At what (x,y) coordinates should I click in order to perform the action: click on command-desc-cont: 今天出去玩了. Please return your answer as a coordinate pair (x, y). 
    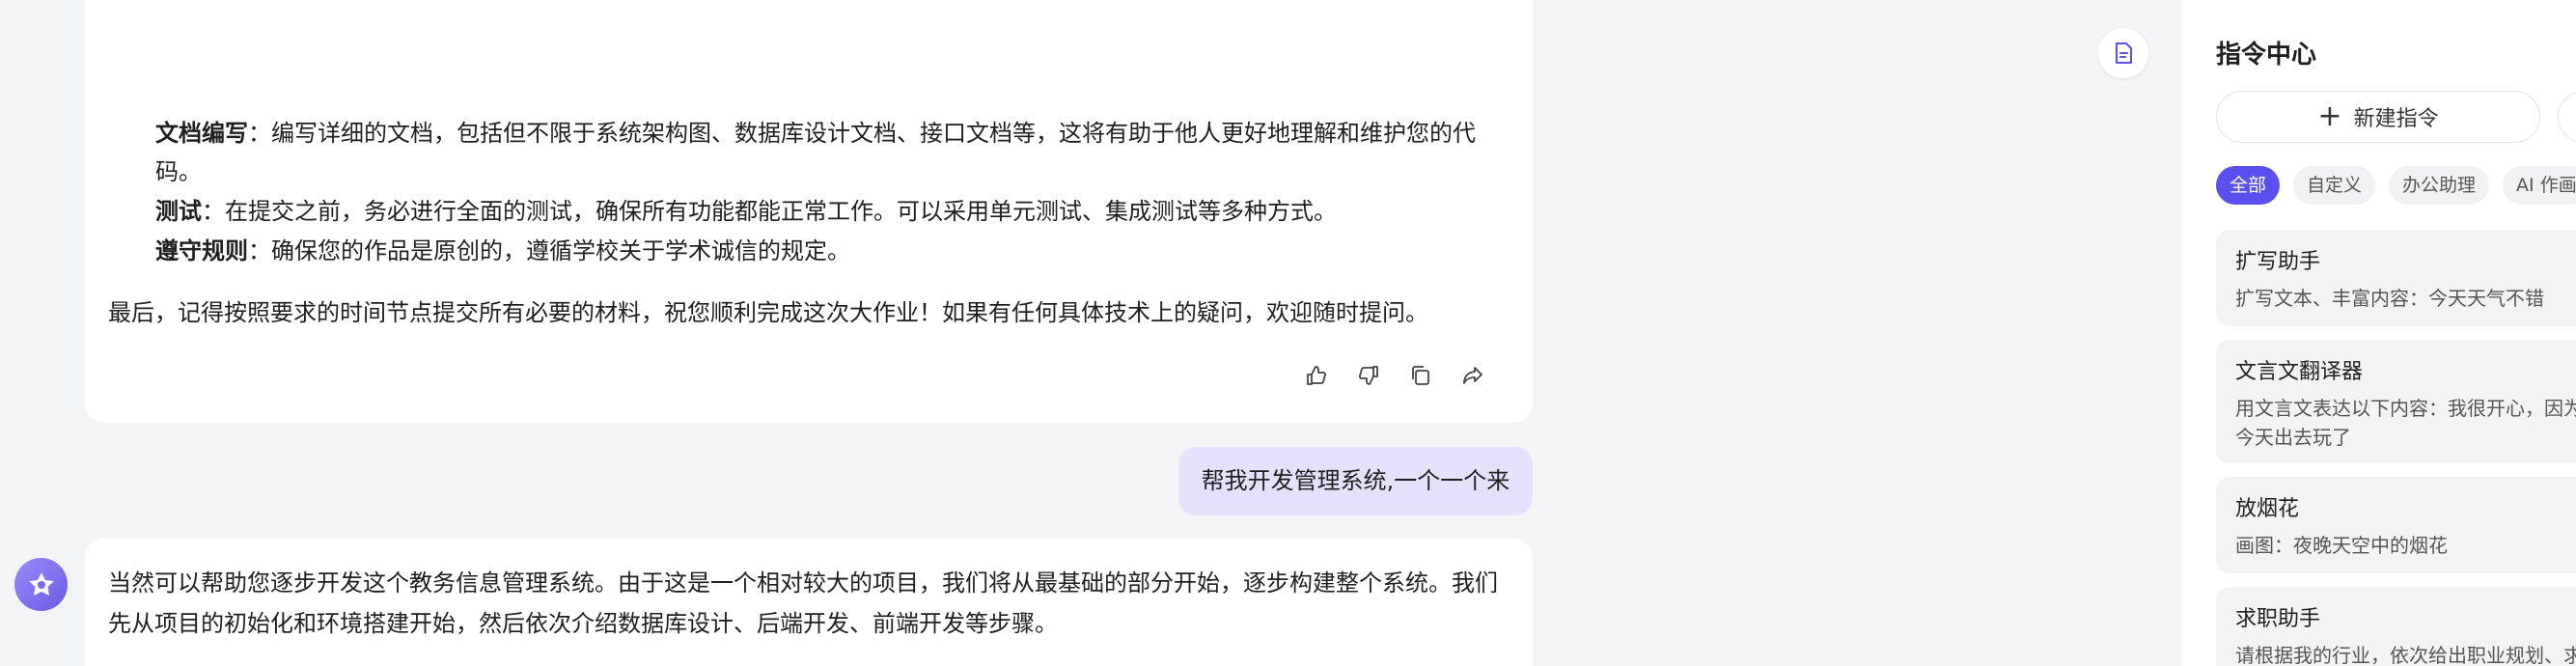
    Looking at the image, I should click on (2293, 438).